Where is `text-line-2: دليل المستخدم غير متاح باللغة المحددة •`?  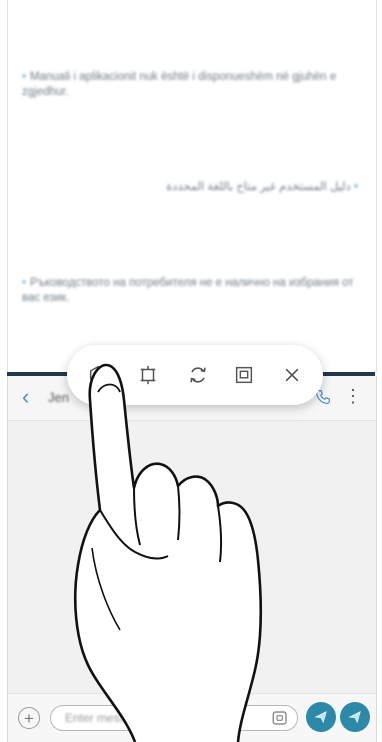 text-line-2: دليل المستخدم غير متاح باللغة المحددة • is located at coordinates (262, 187).